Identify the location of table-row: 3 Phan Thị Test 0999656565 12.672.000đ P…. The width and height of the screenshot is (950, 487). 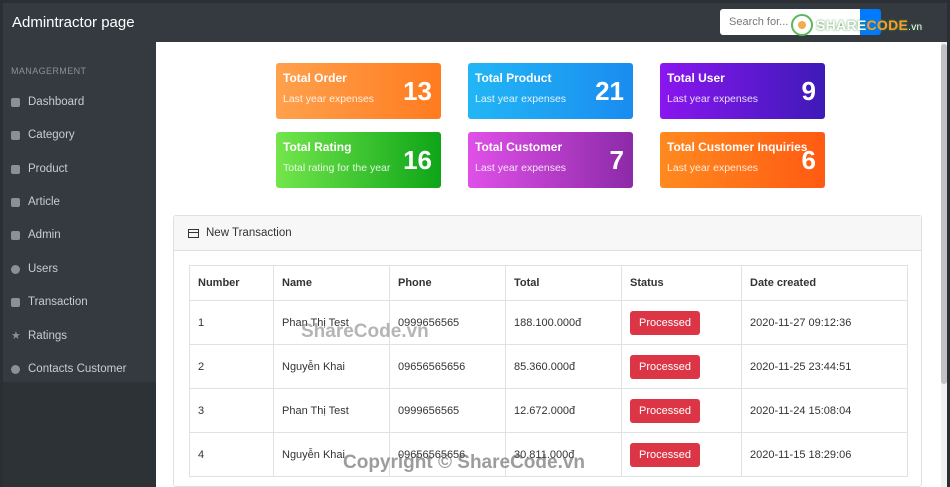
(548, 410).